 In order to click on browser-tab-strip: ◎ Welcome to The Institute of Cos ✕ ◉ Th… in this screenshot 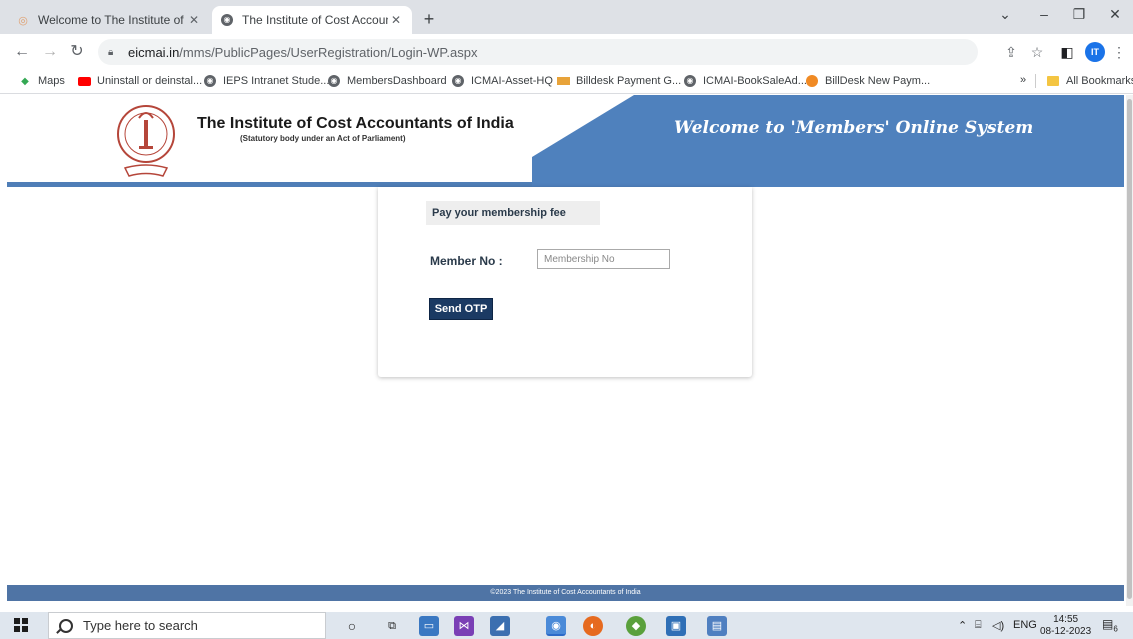, I will do `click(566, 17)`.